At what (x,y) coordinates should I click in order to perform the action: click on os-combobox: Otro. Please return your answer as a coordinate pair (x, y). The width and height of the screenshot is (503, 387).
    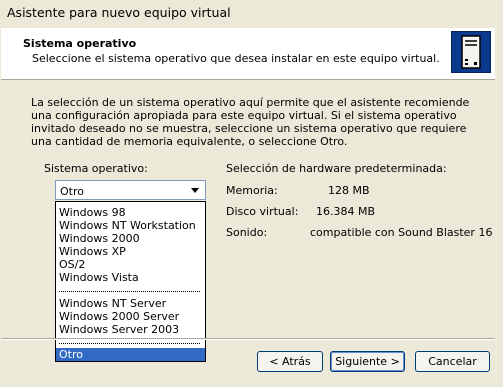
    Looking at the image, I should click on (130, 190).